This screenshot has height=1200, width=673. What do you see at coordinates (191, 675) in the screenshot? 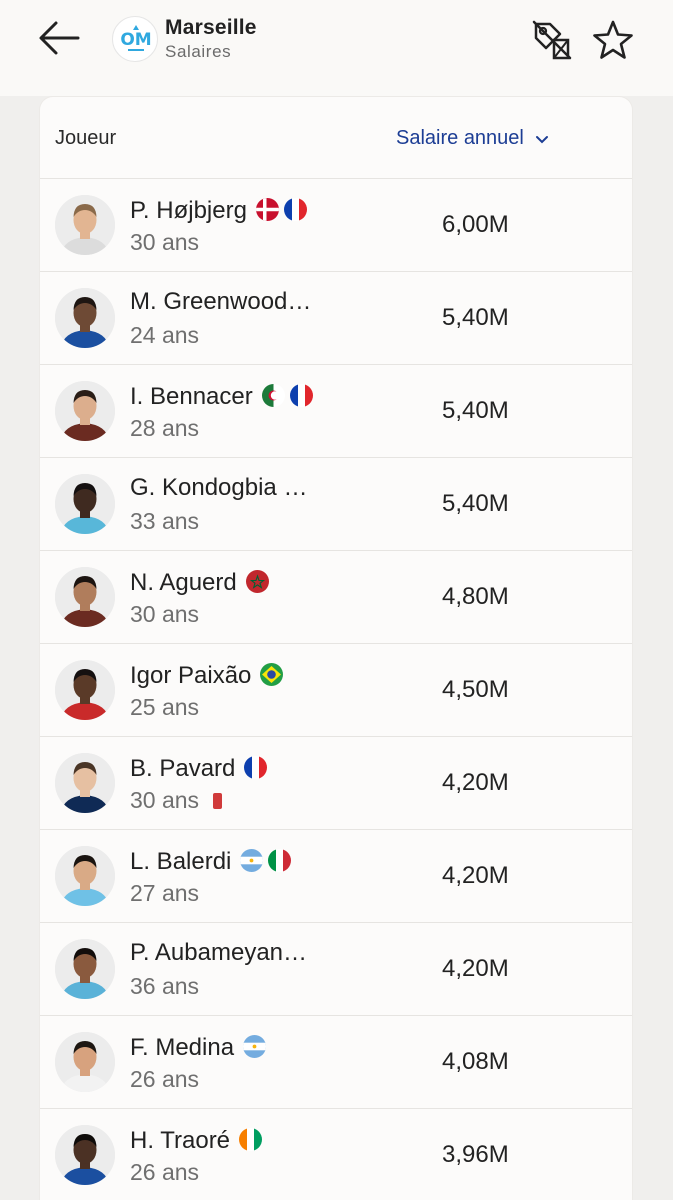
I see `player-name-text: Igor Paixão` at bounding box center [191, 675].